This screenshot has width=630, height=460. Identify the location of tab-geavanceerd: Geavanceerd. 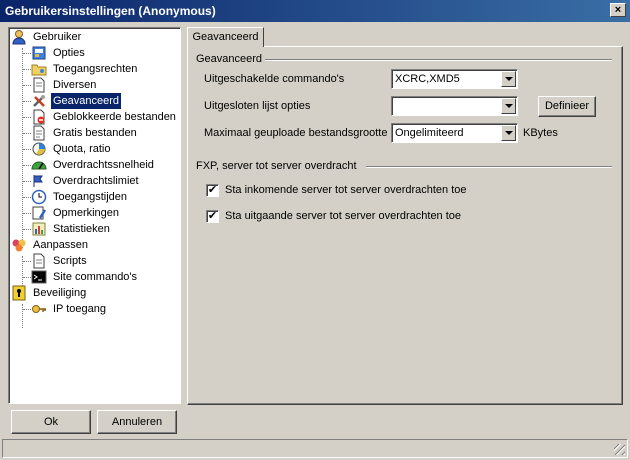
(225, 37).